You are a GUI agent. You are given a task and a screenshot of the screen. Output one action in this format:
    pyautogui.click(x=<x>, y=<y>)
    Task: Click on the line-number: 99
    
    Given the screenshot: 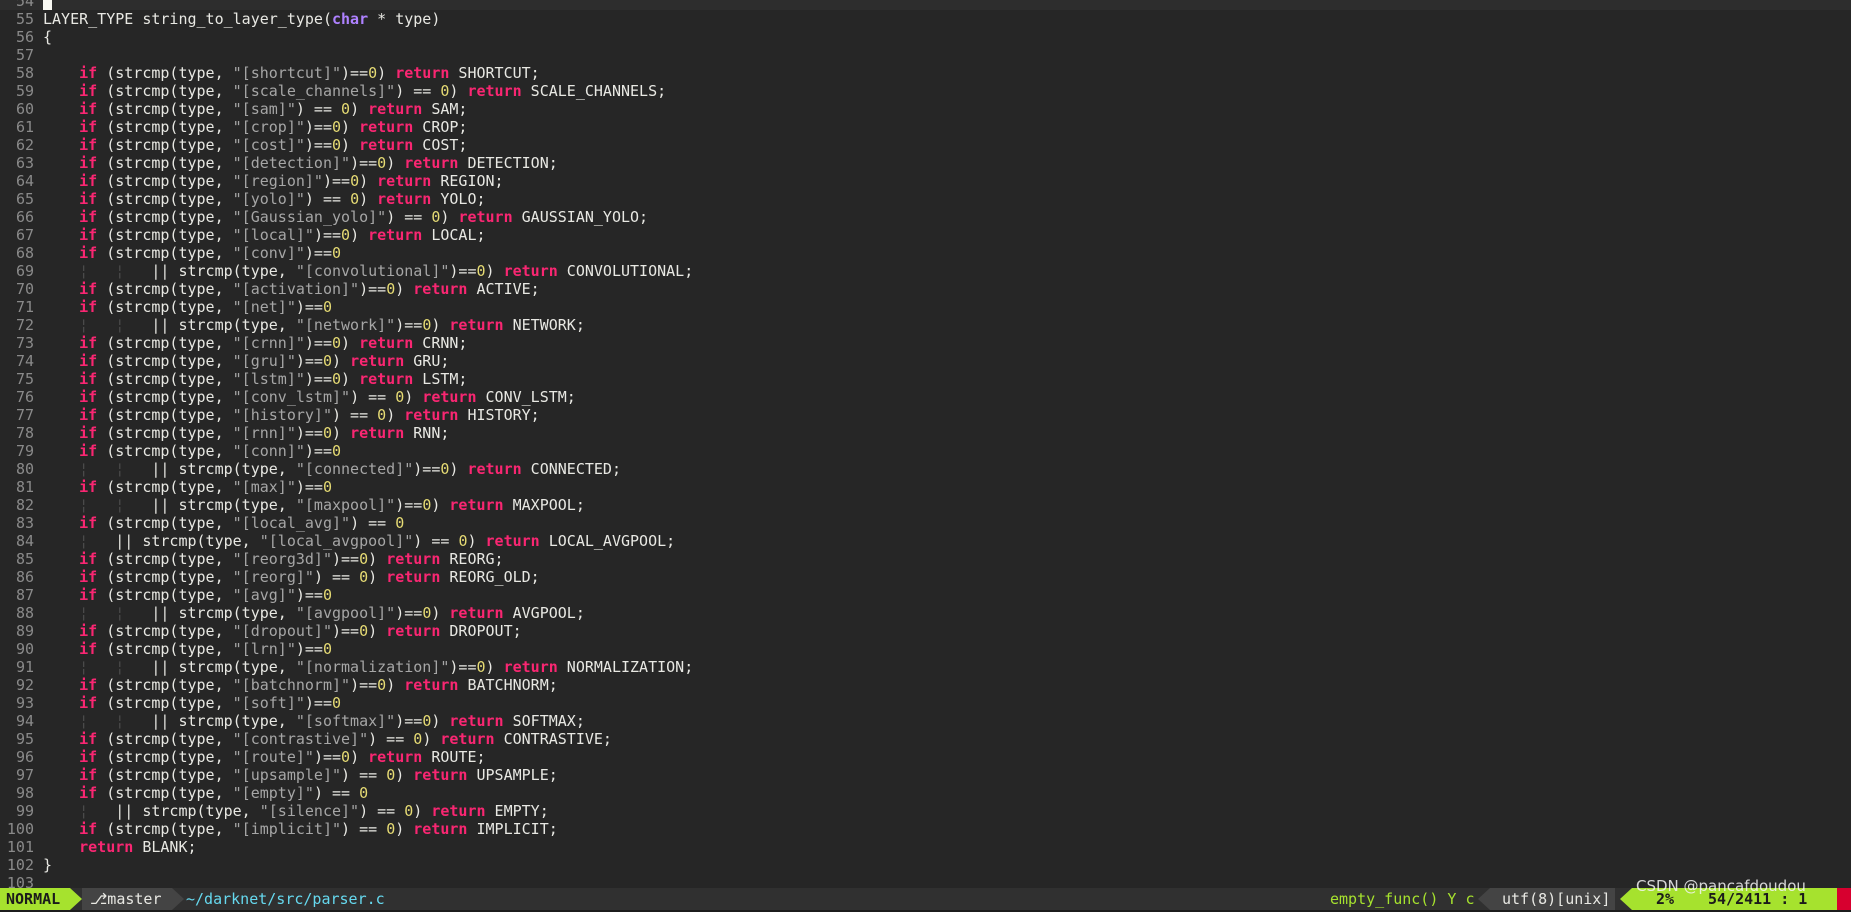 What is the action you would take?
    pyautogui.click(x=24, y=811)
    